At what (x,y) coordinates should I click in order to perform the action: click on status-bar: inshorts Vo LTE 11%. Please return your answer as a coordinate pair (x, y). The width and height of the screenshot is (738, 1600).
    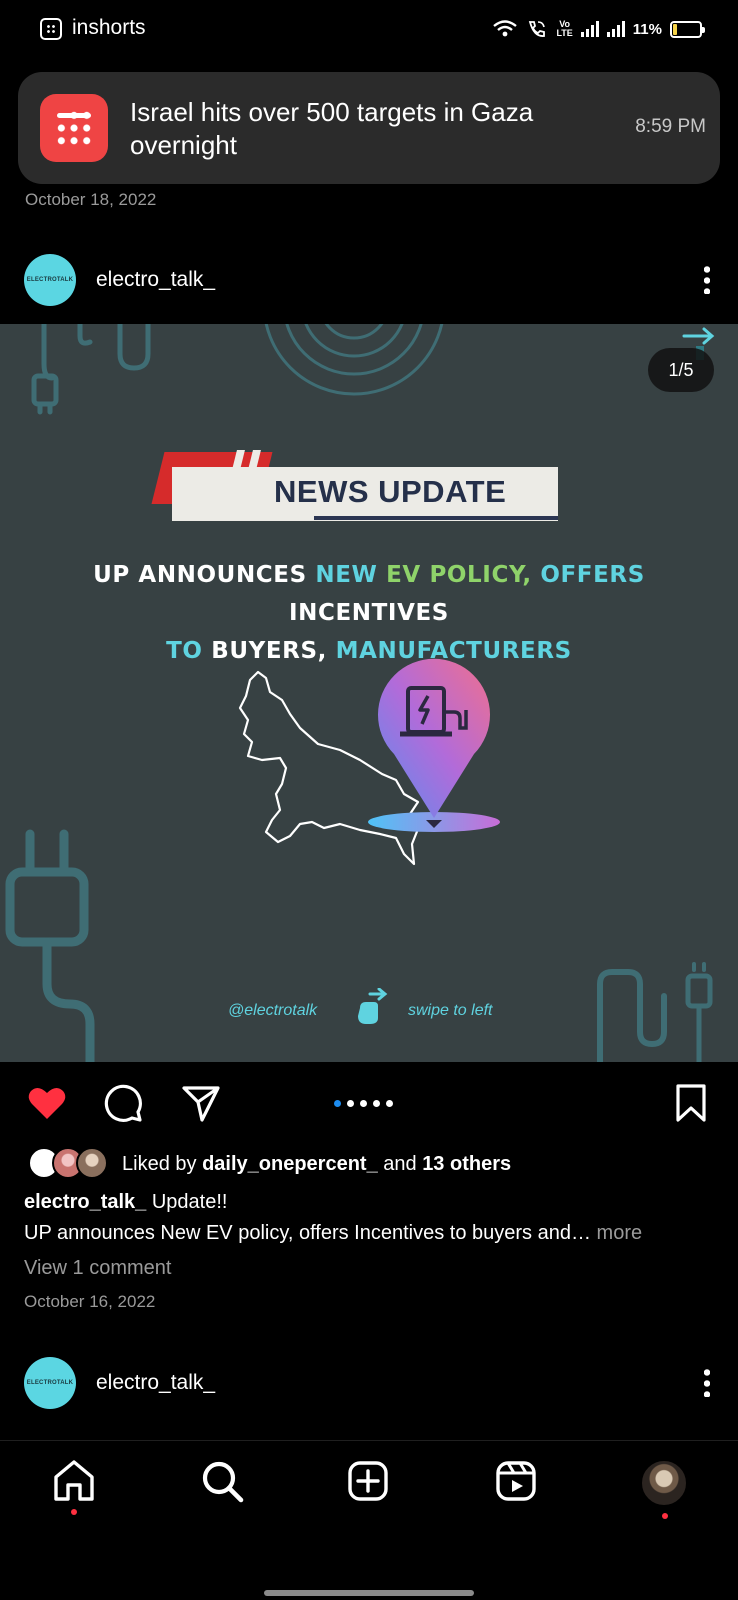
    Looking at the image, I should click on (369, 29).